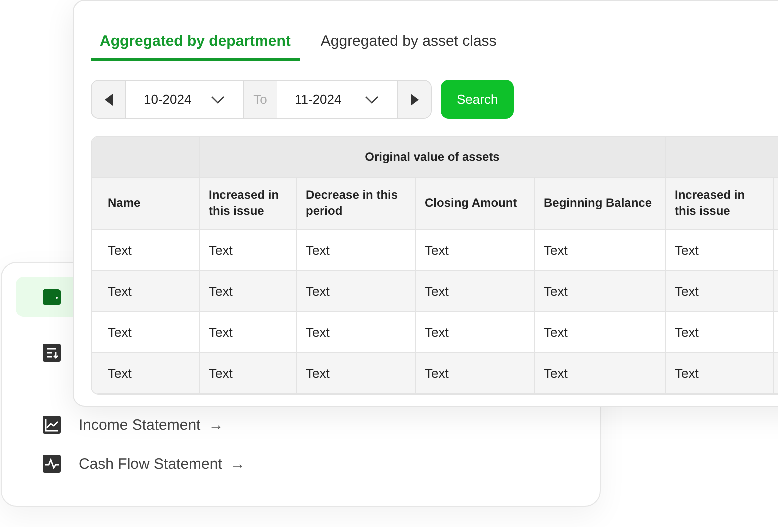  I want to click on date-select: 10-2024, so click(184, 99).